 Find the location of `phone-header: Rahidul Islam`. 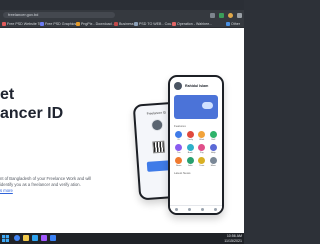

phone-header: Rahidul Islam is located at coordinates (196, 84).